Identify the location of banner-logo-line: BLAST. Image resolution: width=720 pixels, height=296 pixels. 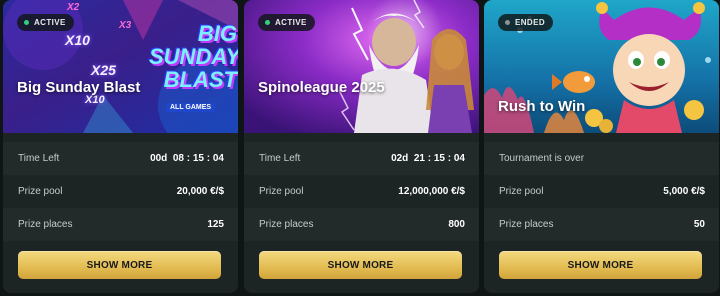
(200, 79).